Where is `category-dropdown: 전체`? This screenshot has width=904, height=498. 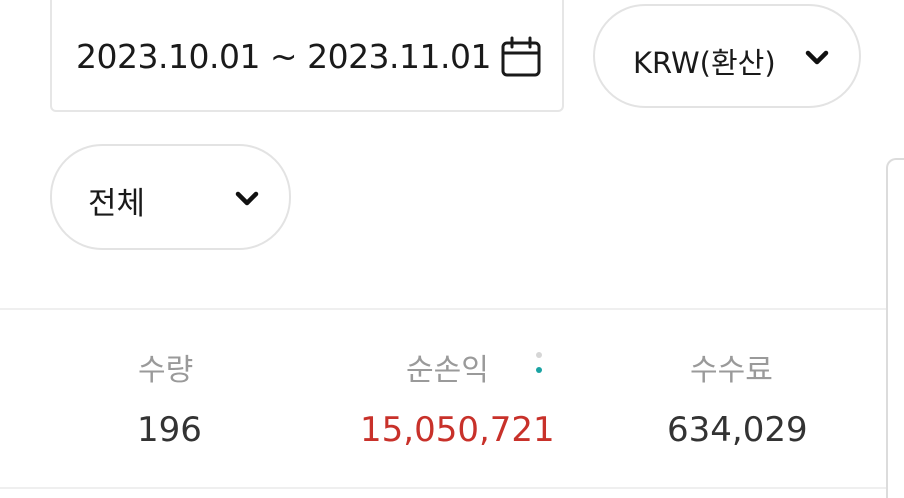 category-dropdown: 전체 is located at coordinates (170, 197).